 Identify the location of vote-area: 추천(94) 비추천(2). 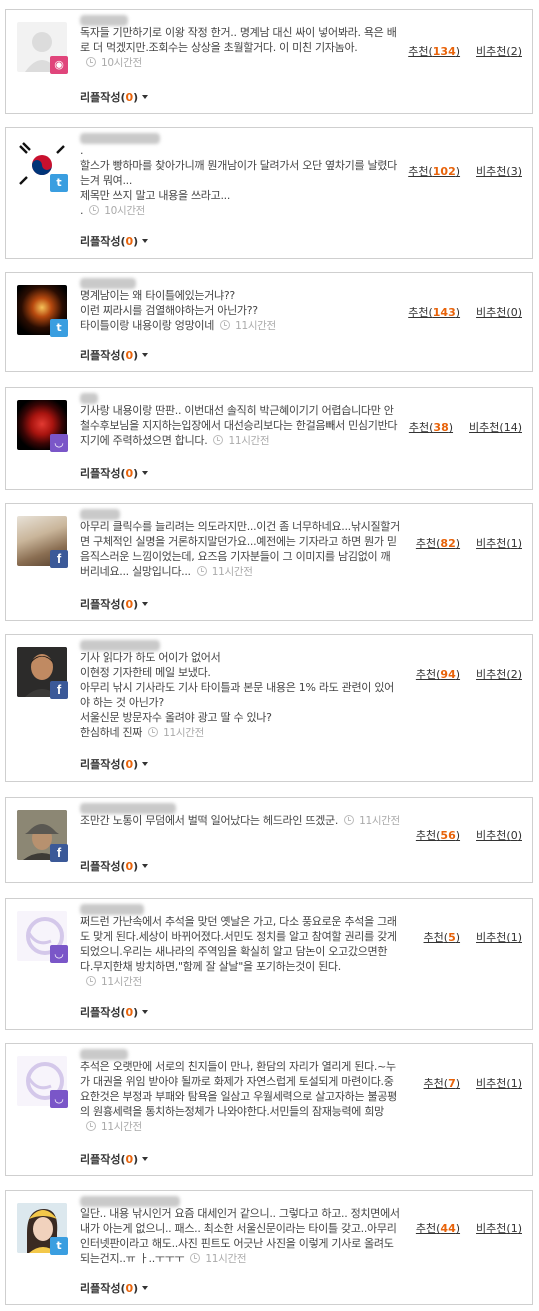
(469, 674).